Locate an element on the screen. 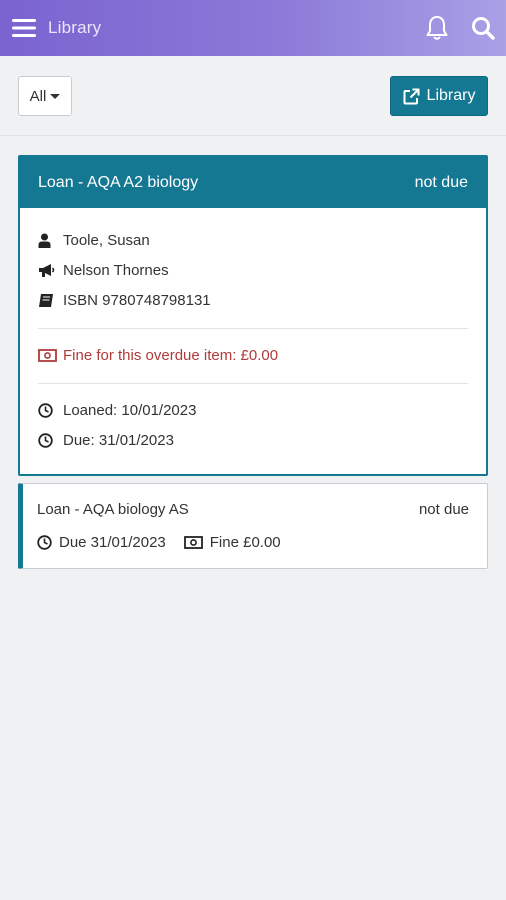  caret-down-icon is located at coordinates (55, 96).